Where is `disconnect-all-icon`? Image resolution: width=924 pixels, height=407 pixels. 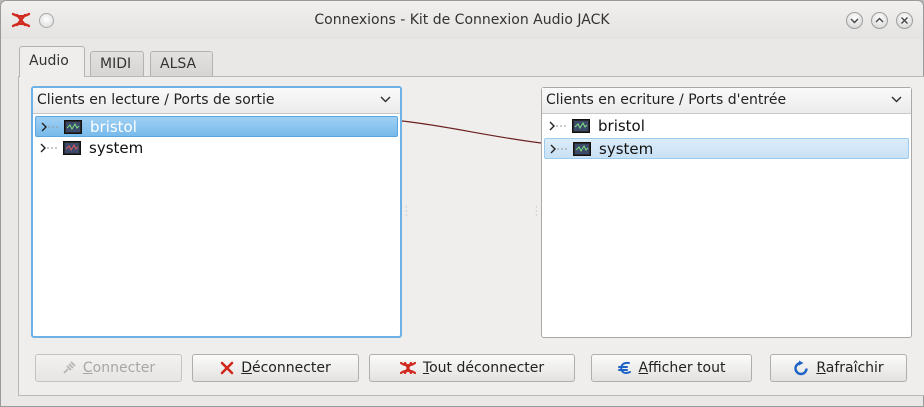 disconnect-all-icon is located at coordinates (407, 368).